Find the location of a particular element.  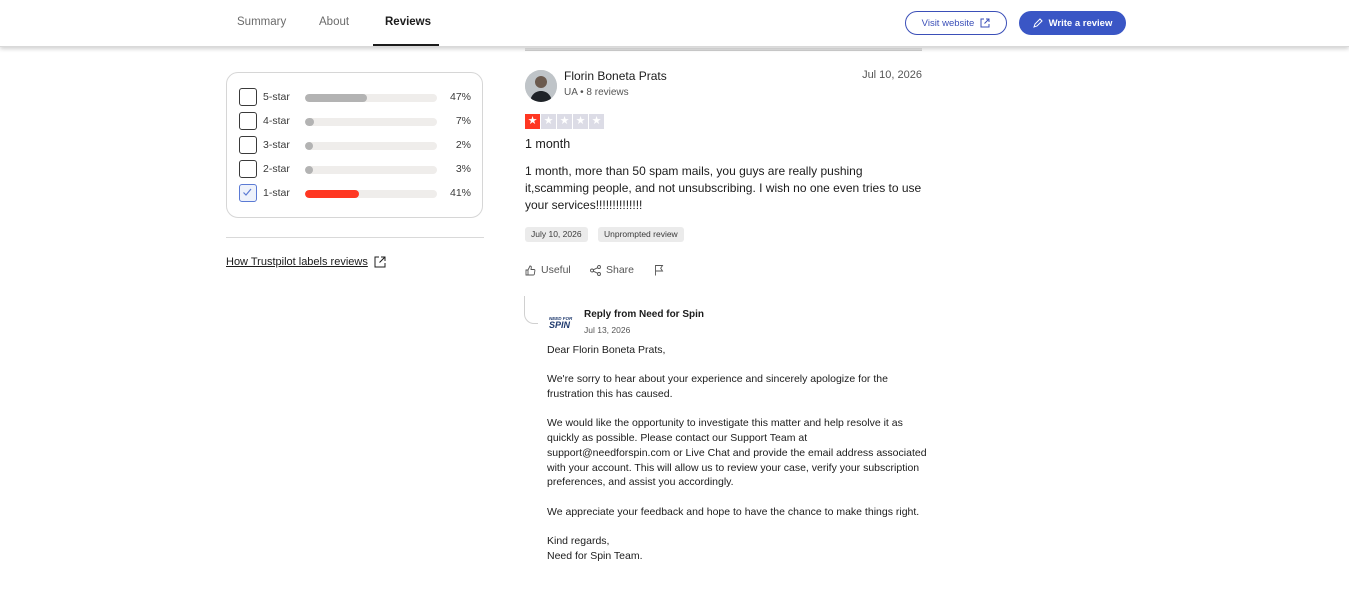

useful-label: Useful is located at coordinates (556, 270).